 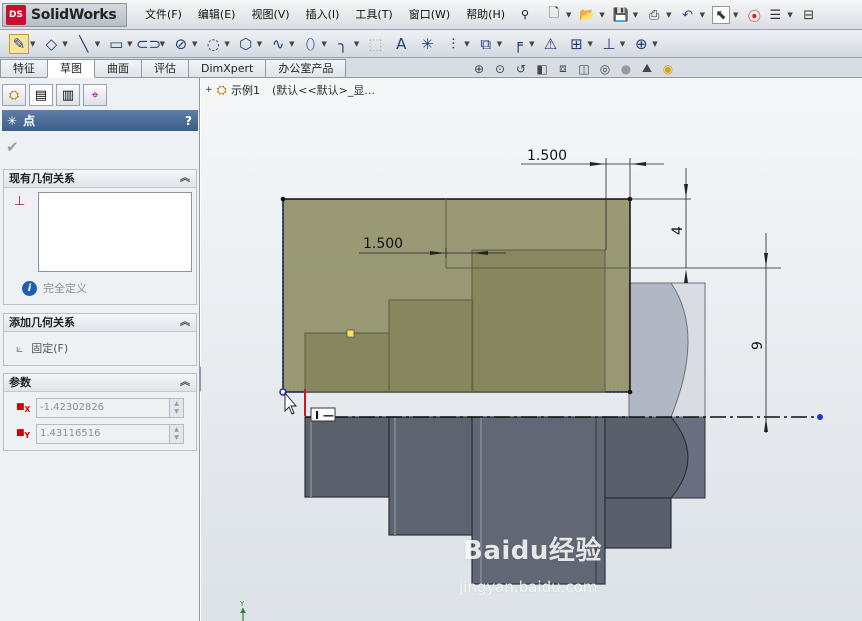 I want to click on relations-tool: ⊥ ▼, so click(x=612, y=44).